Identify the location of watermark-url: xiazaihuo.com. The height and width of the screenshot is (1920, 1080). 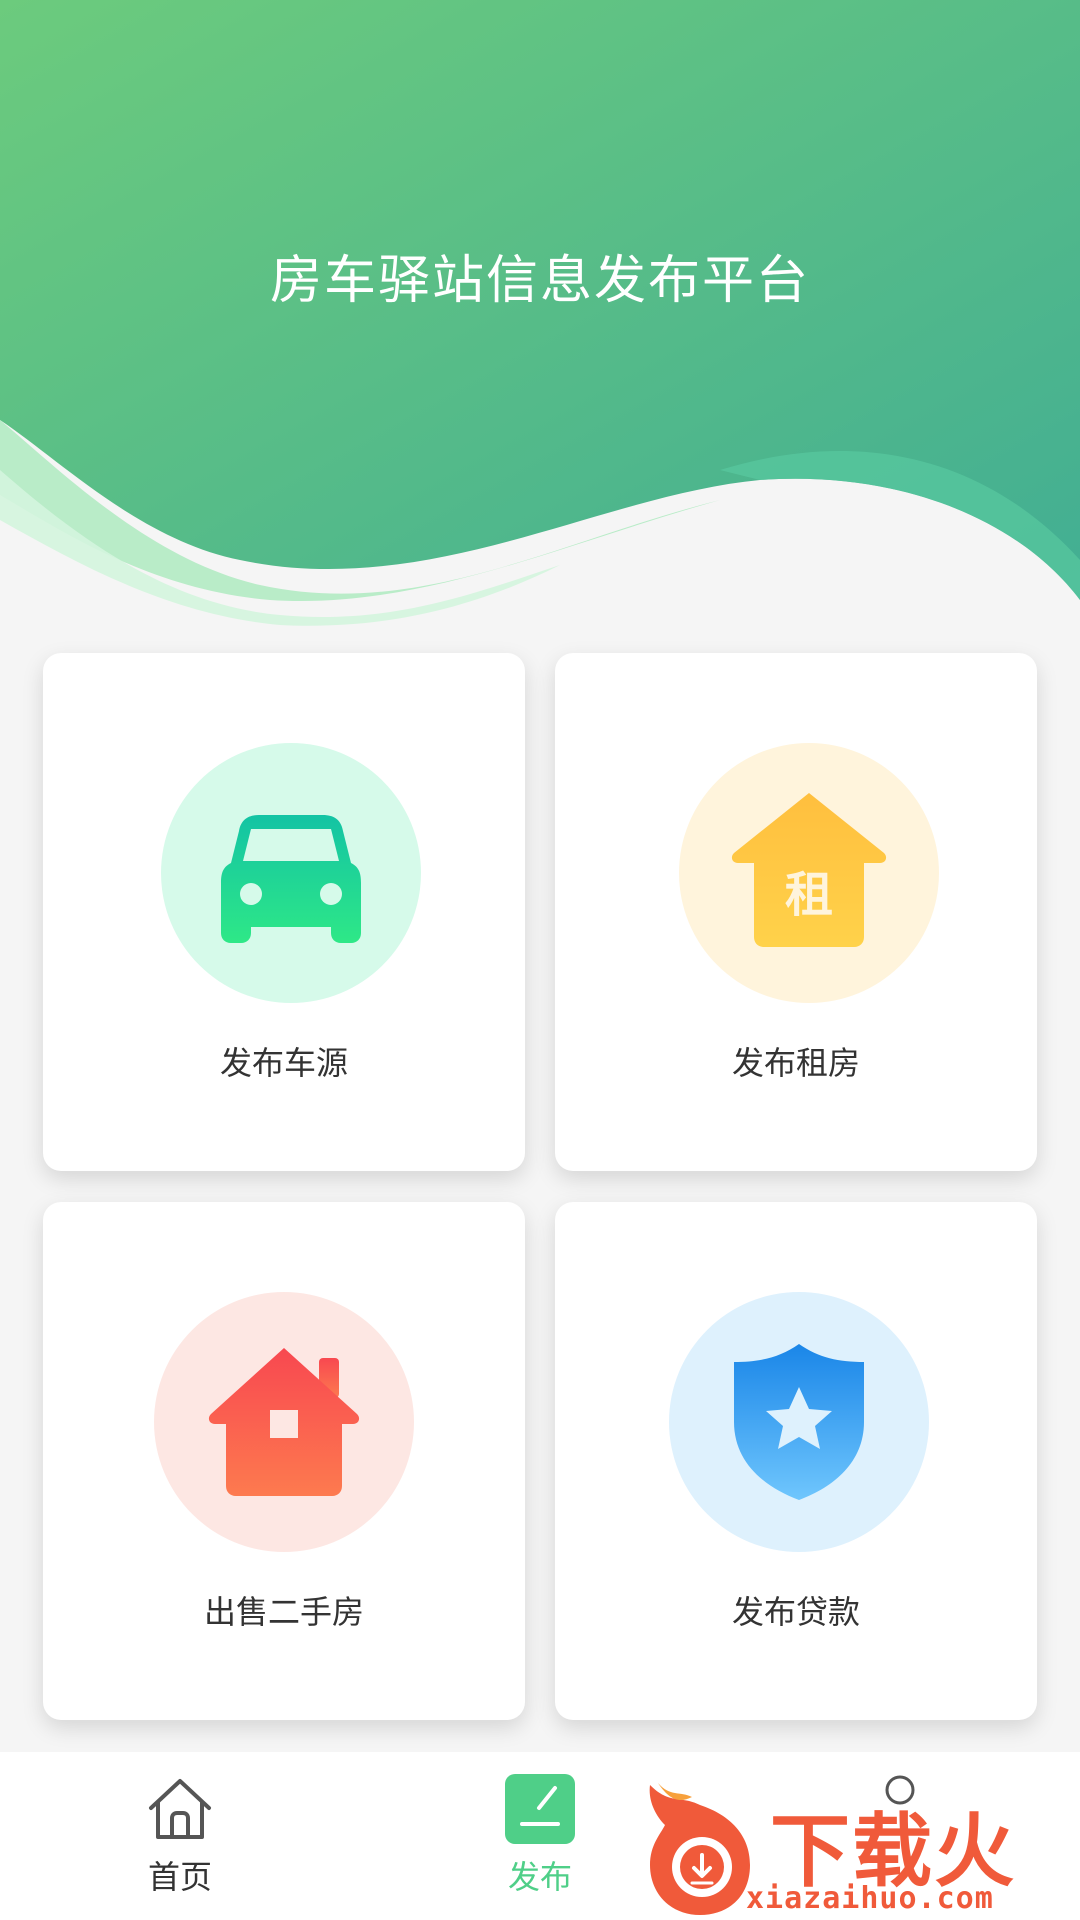
(870, 1898).